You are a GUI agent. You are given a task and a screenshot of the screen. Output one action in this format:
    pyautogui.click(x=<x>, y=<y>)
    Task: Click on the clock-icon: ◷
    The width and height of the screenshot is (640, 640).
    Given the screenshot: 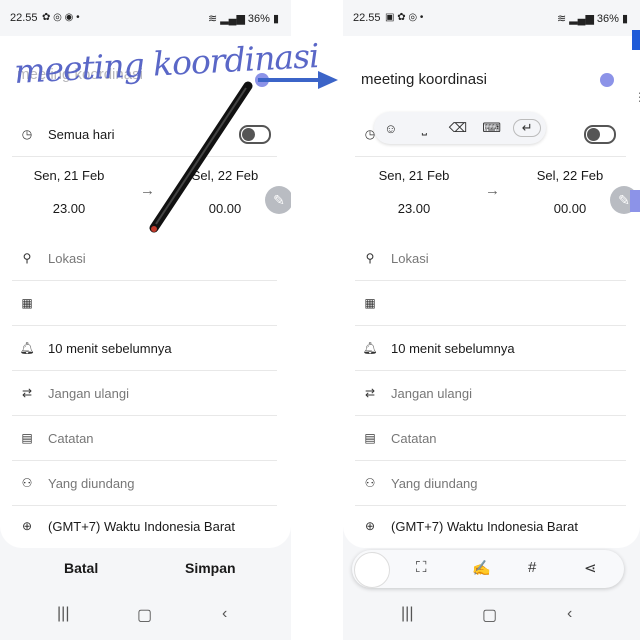 What is the action you would take?
    pyautogui.click(x=27, y=134)
    